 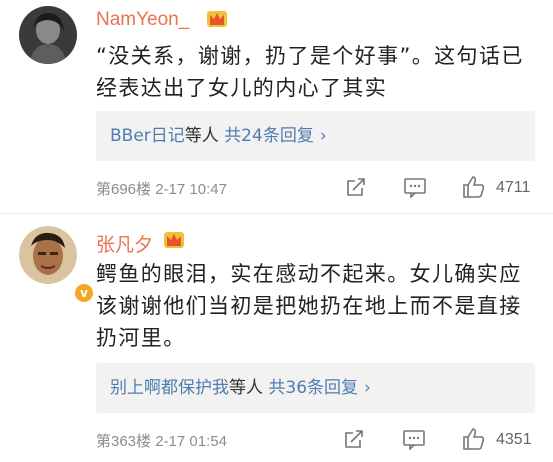 I want to click on chevron-right-icon: ›, so click(x=367, y=388).